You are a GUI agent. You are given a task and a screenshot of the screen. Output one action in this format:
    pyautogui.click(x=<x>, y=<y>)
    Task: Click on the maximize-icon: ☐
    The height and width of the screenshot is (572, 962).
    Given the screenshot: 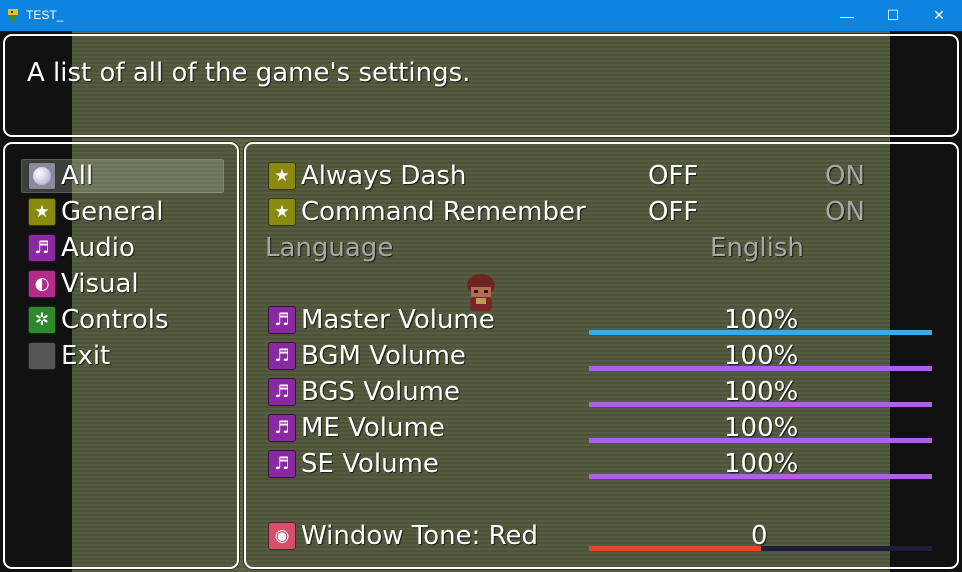 What is the action you would take?
    pyautogui.click(x=893, y=15)
    